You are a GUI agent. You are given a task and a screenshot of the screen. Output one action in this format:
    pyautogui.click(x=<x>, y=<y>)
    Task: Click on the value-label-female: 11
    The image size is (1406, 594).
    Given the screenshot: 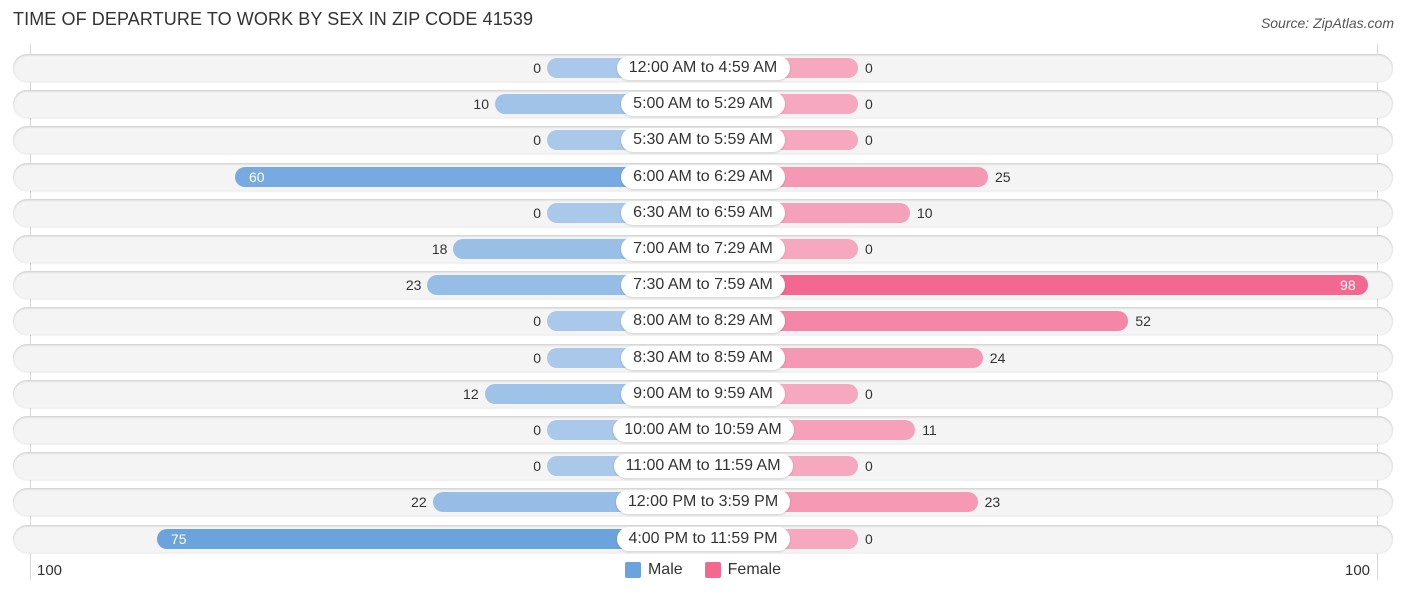 What is the action you would take?
    pyautogui.click(x=929, y=430)
    